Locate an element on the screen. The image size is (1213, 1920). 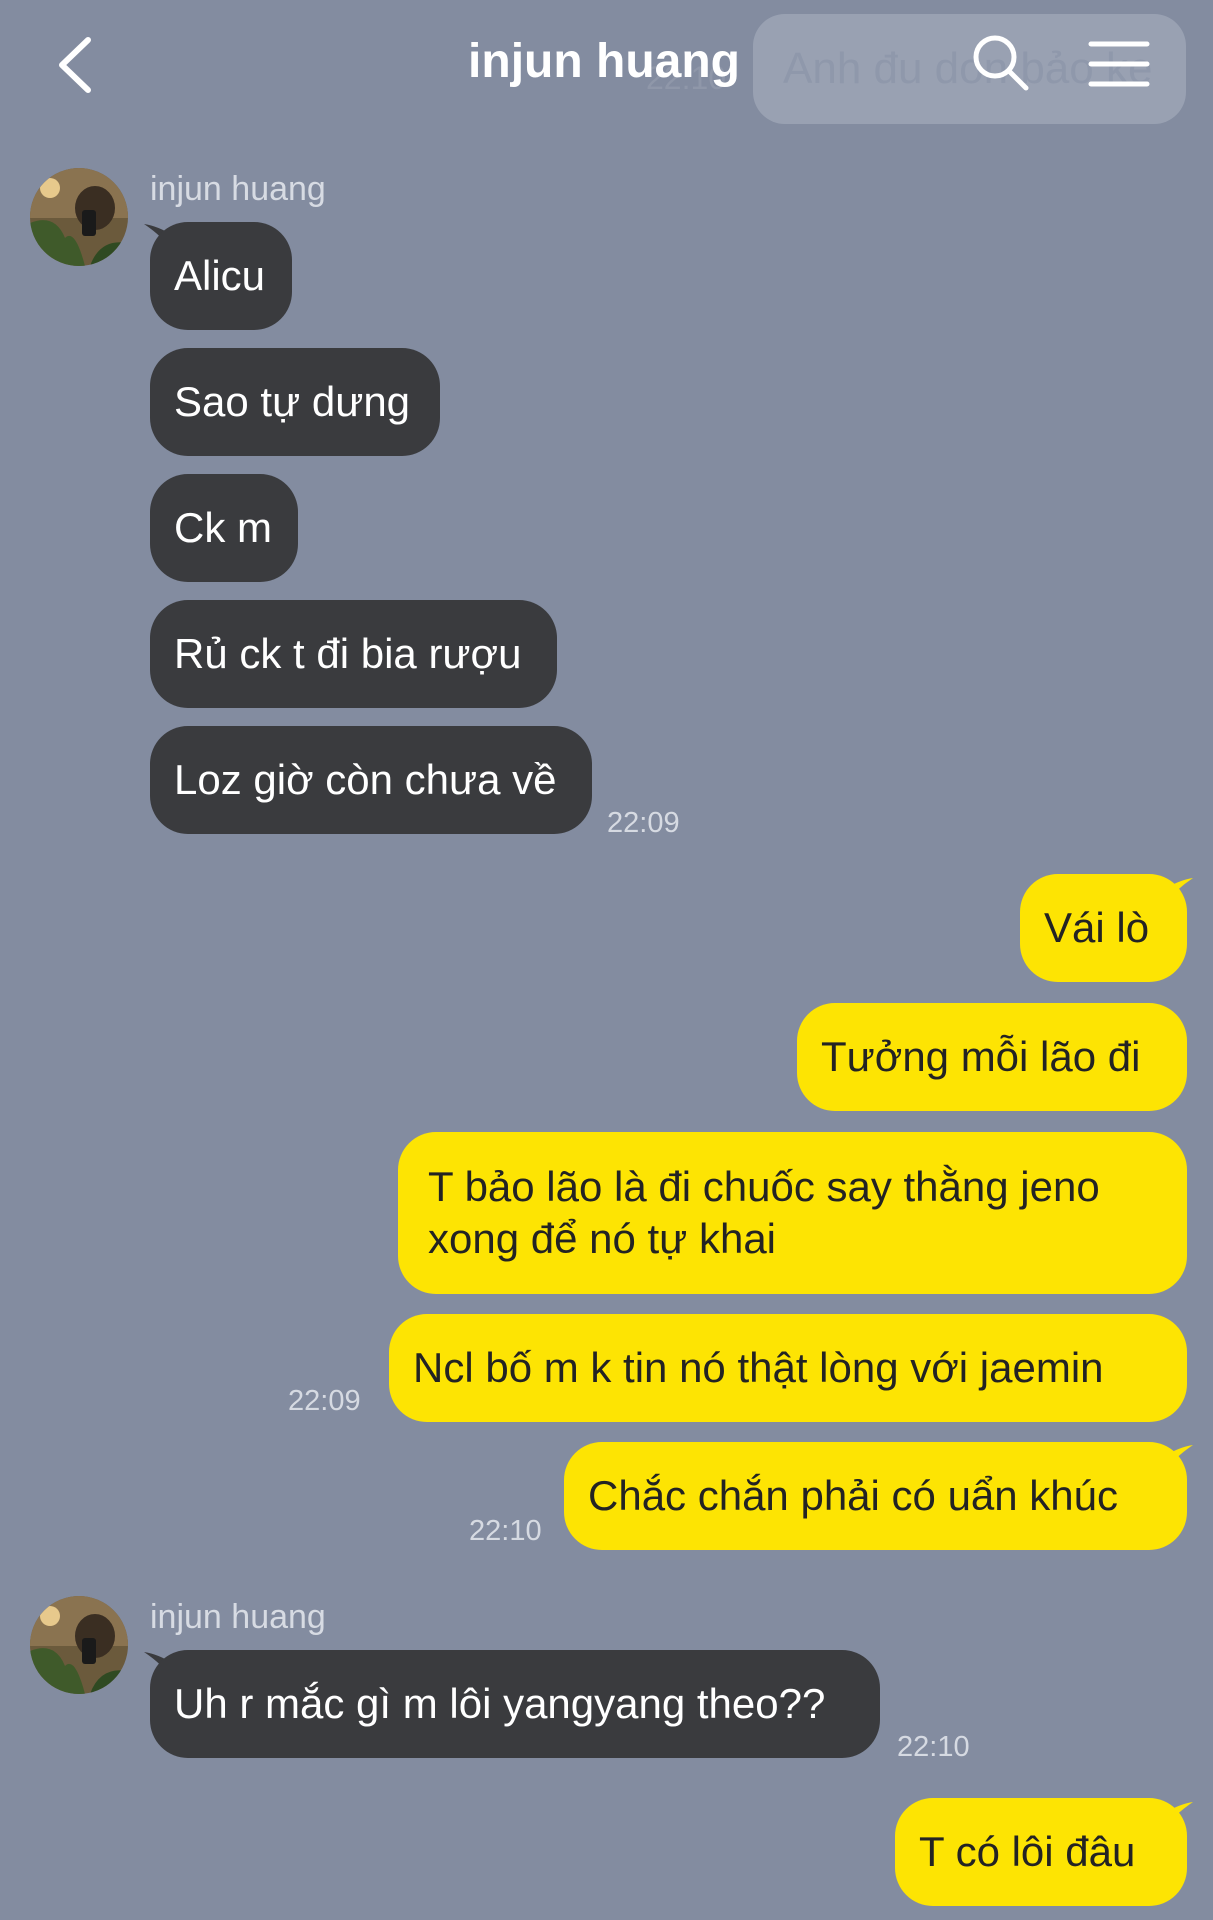
hamburger-menu-icon is located at coordinates (1119, 64).